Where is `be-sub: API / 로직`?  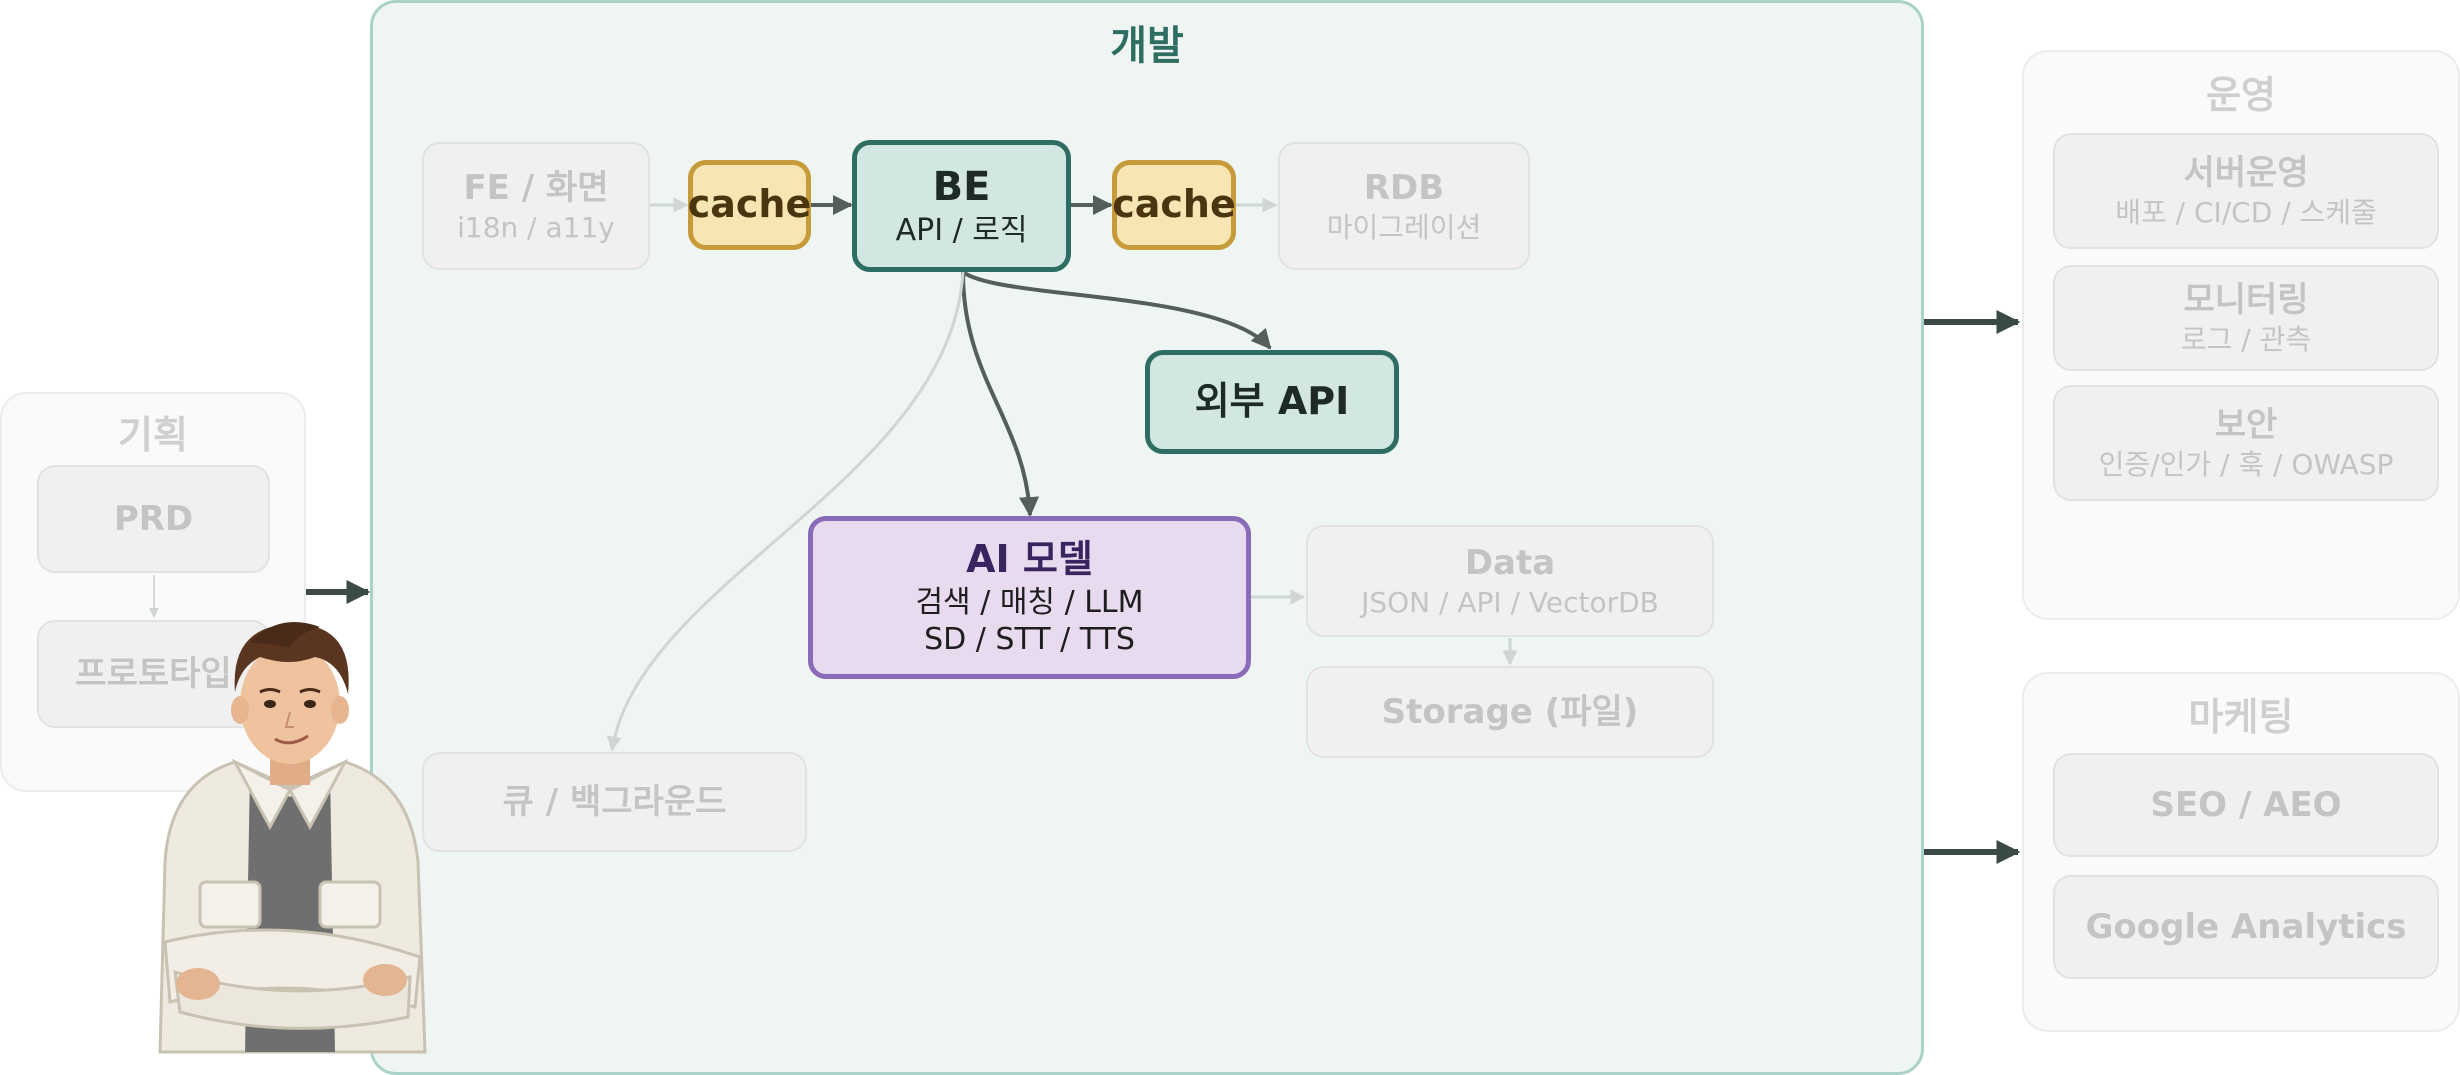 be-sub: API / 로직 is located at coordinates (961, 231).